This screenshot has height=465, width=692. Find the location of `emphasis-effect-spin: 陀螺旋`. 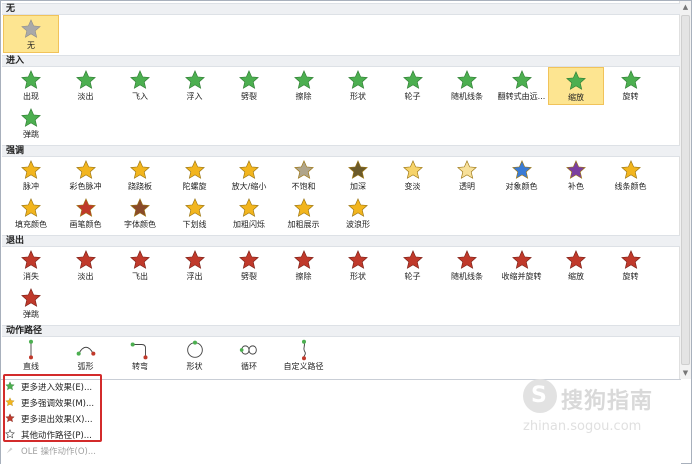

emphasis-effect-spin: 陀螺旋 is located at coordinates (195, 176).